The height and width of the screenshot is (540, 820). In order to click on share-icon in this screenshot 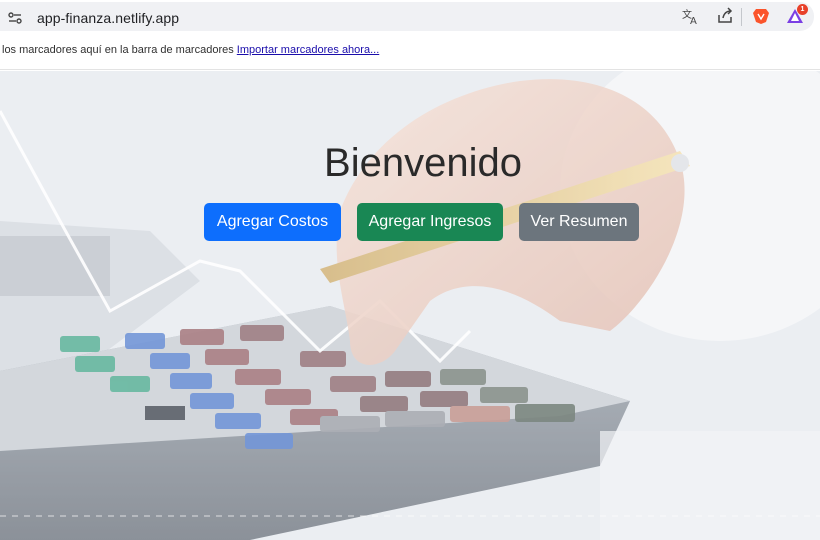, I will do `click(725, 16)`.